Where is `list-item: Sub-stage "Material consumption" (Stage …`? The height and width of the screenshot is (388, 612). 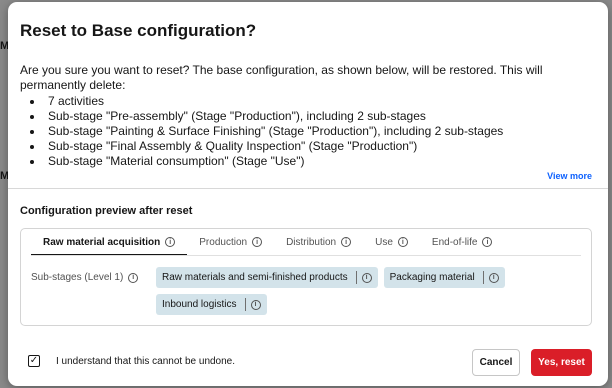
list-item: Sub-stage "Material consumption" (Stage … is located at coordinates (264, 161).